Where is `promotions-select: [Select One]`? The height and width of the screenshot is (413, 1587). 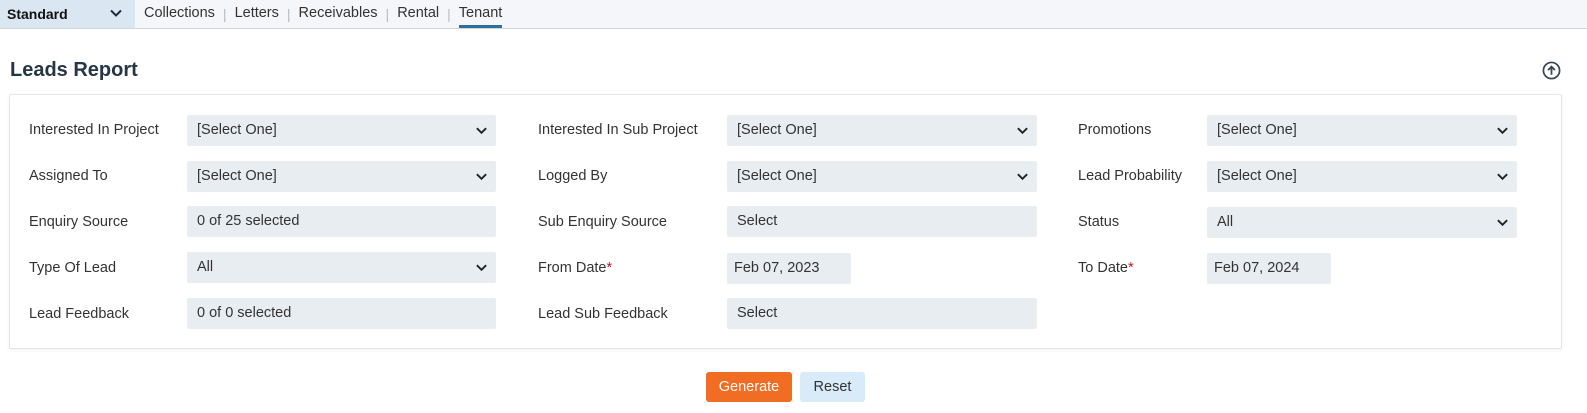
promotions-select: [Select One] is located at coordinates (1362, 130).